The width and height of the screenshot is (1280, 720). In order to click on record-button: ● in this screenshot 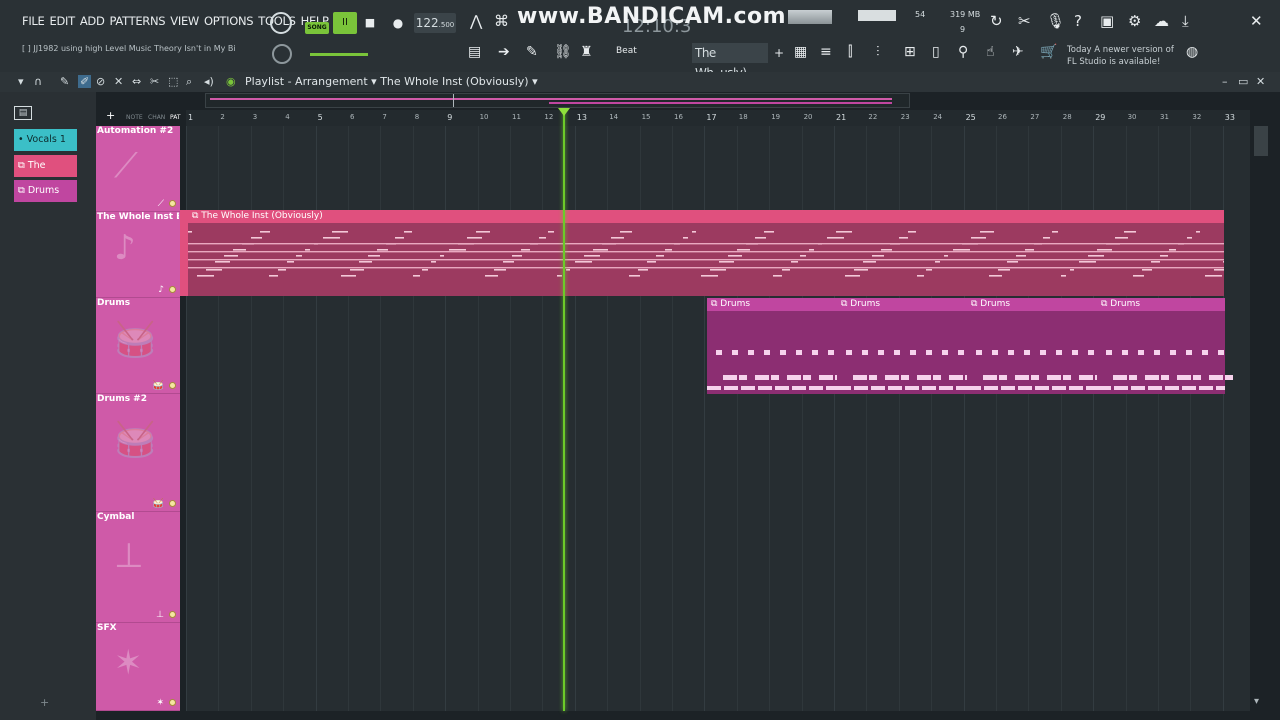, I will do `click(398, 23)`.